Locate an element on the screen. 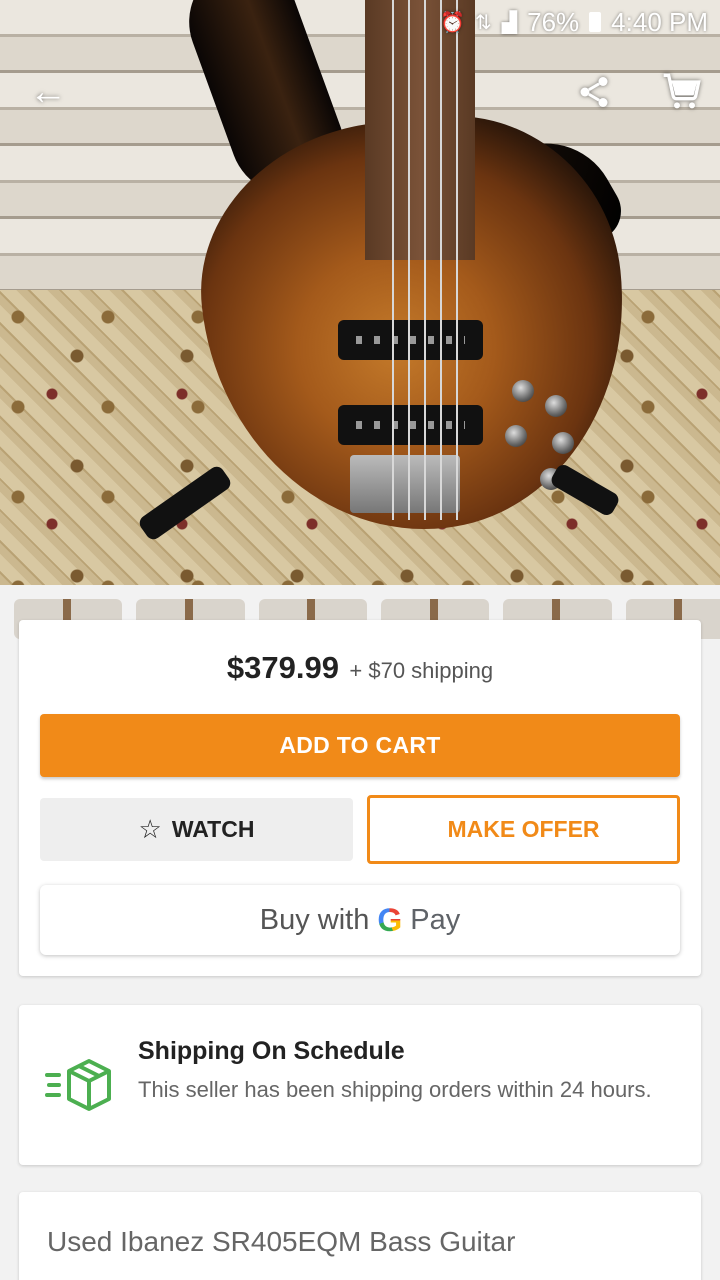 This screenshot has width=720, height=1280. share-button is located at coordinates (594, 92).